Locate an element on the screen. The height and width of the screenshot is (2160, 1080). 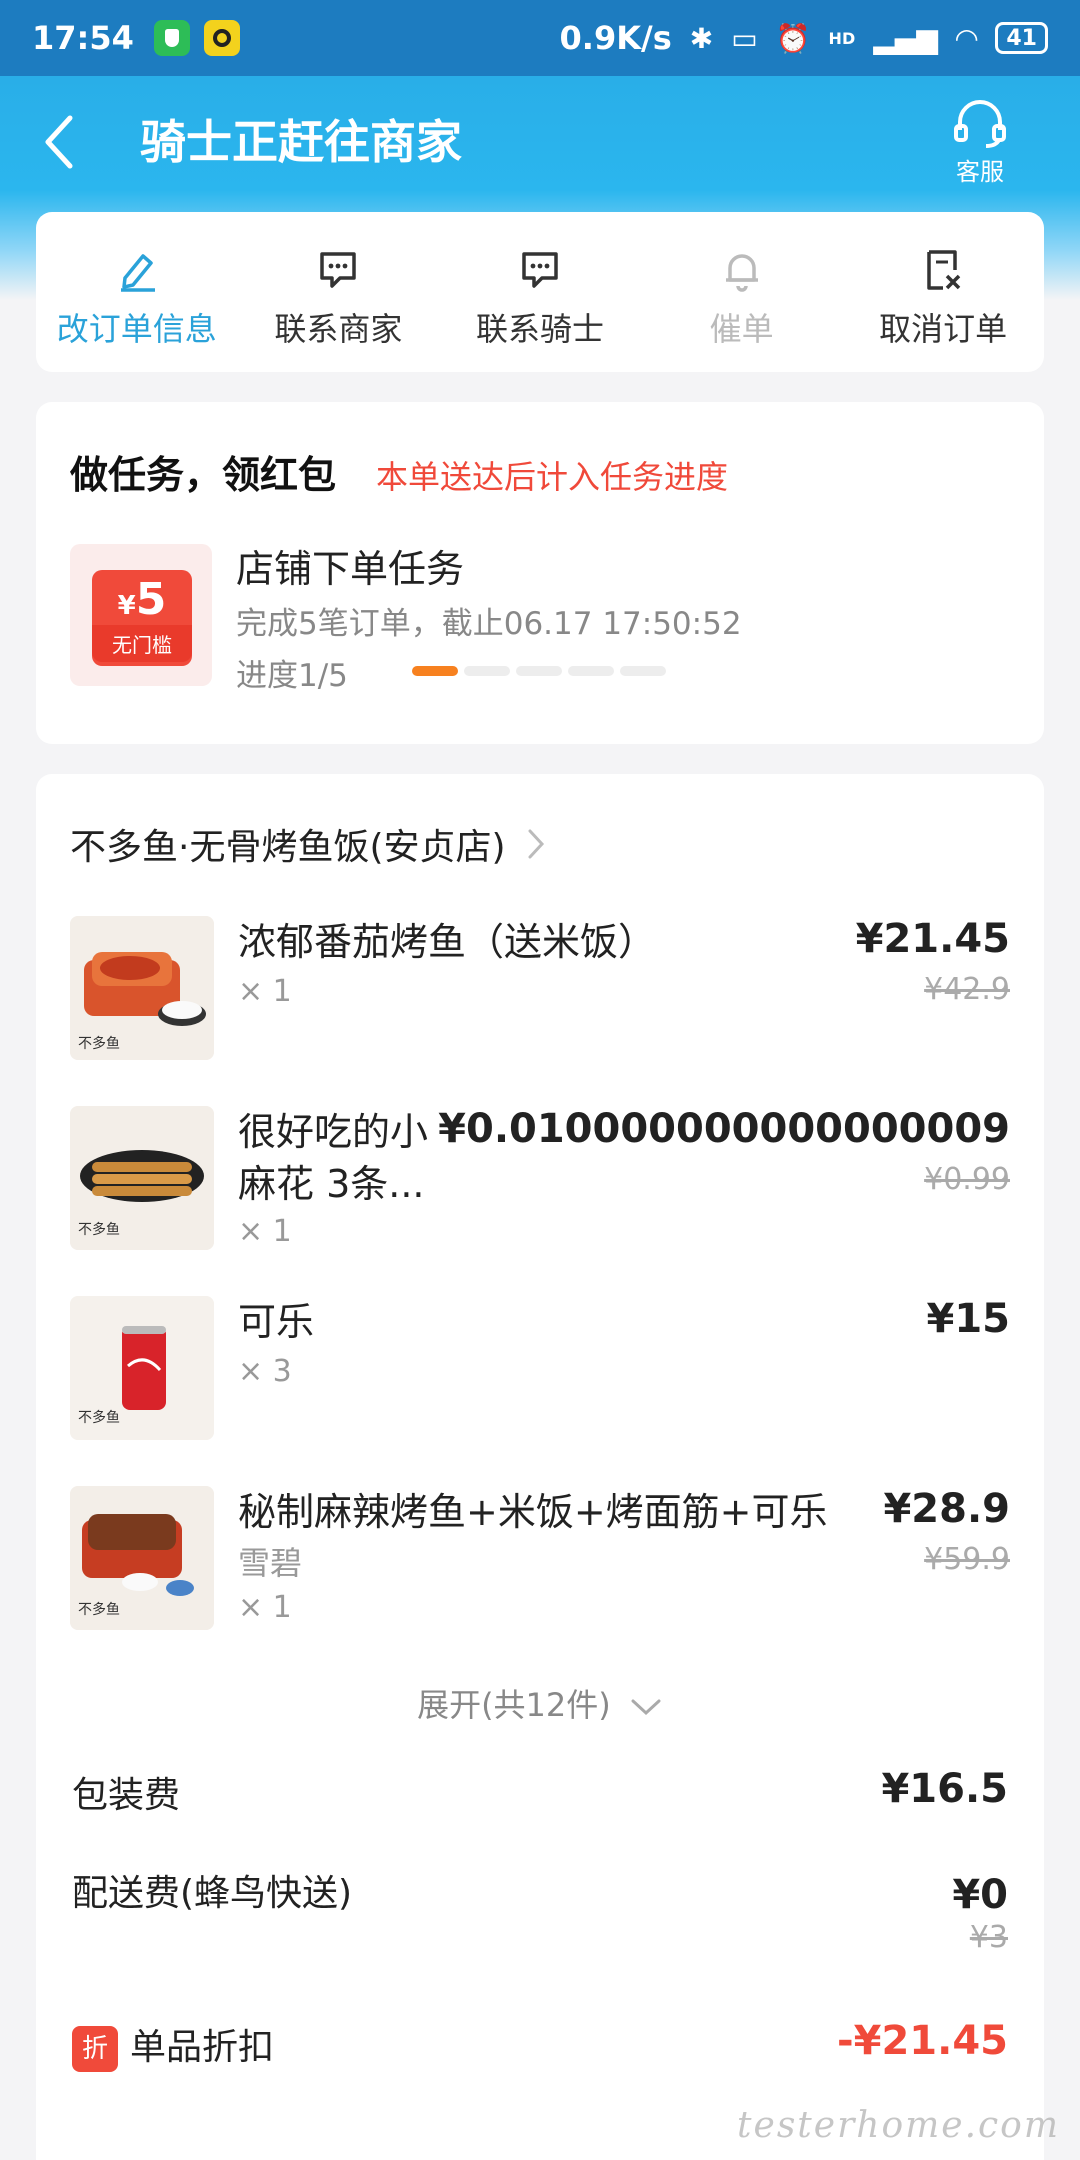
chevron-down-icon is located at coordinates (646, 1707).